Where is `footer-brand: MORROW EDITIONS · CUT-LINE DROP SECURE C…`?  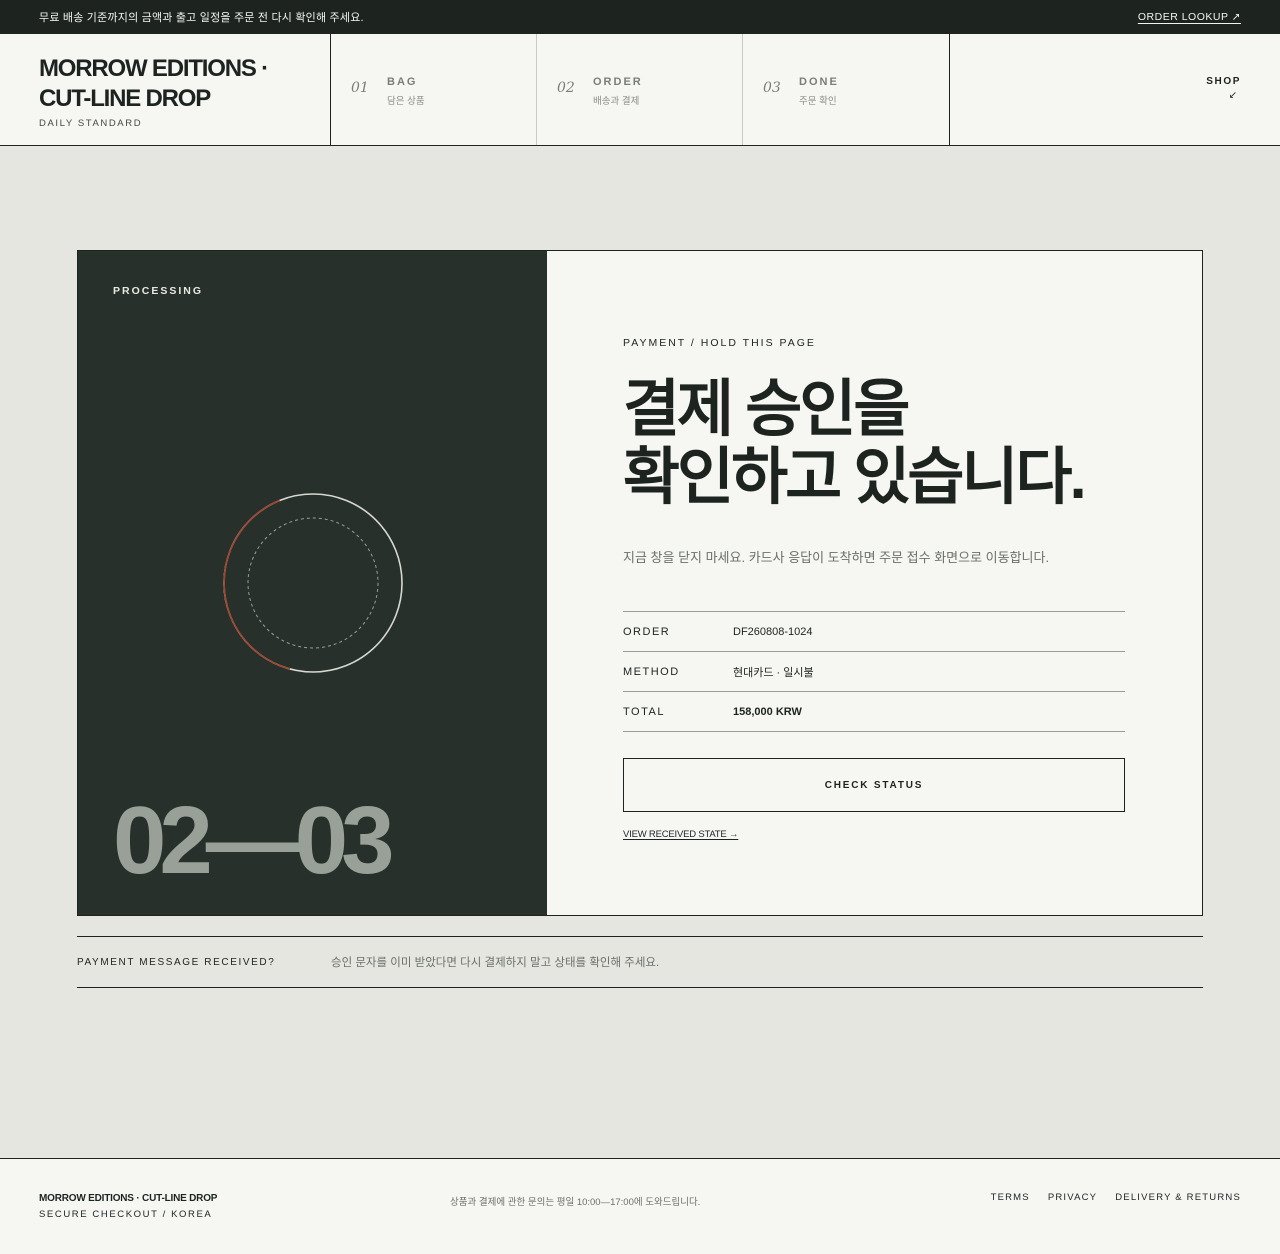
footer-brand: MORROW EDITIONS · CUT-LINE DROP SECURE C… is located at coordinates (128, 1206).